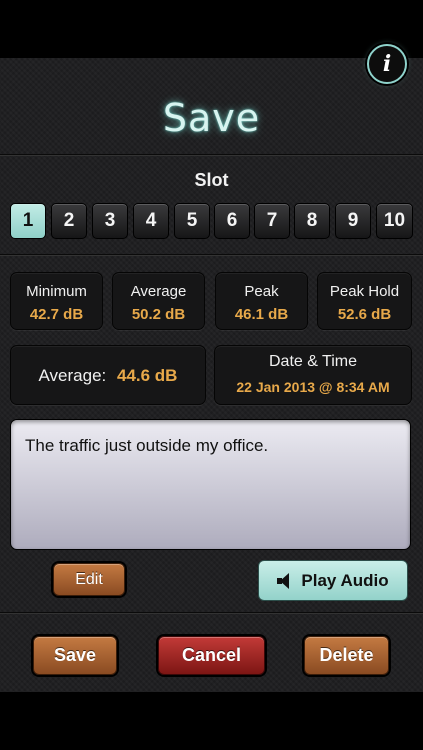 The image size is (423, 750). What do you see at coordinates (56, 301) in the screenshot?
I see `minimum-stat: Minimum 42.7 dB` at bounding box center [56, 301].